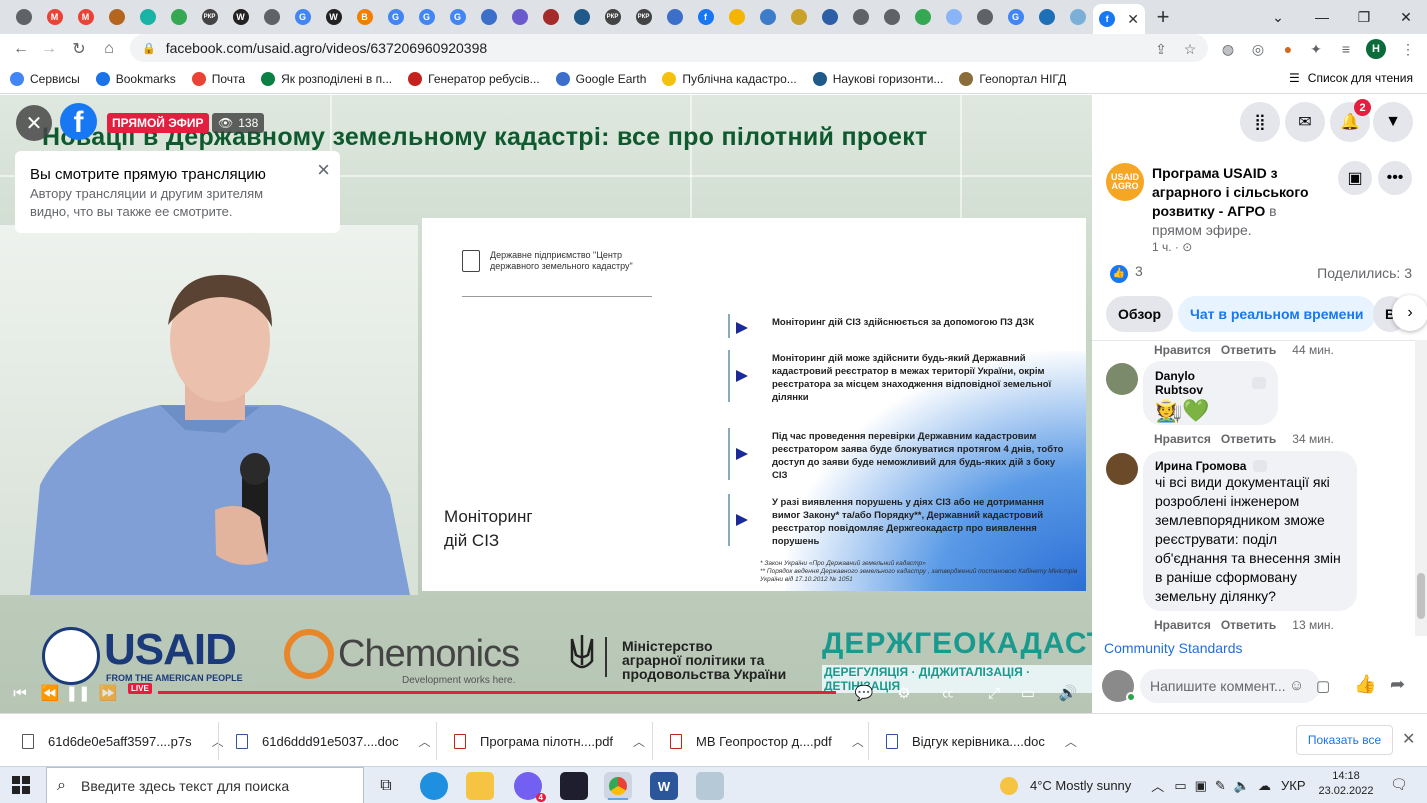  I want to click on bookmark-item: Bookmarks, so click(135, 78).